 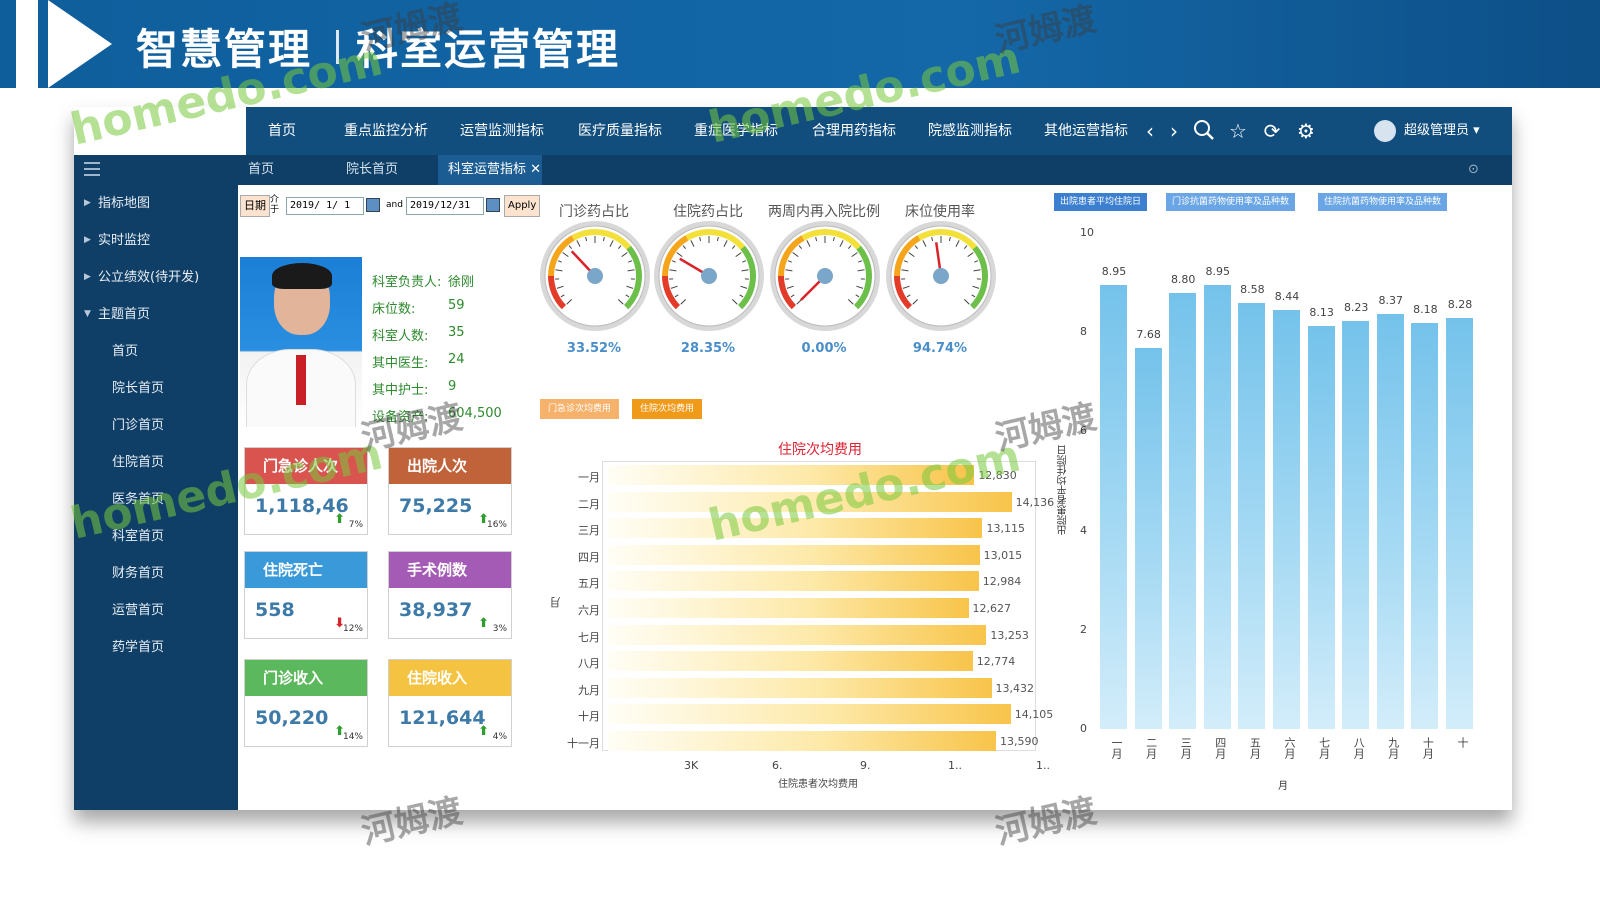 What do you see at coordinates (583, 743) in the screenshot?
I see `hbar-category-label: 十一月` at bounding box center [583, 743].